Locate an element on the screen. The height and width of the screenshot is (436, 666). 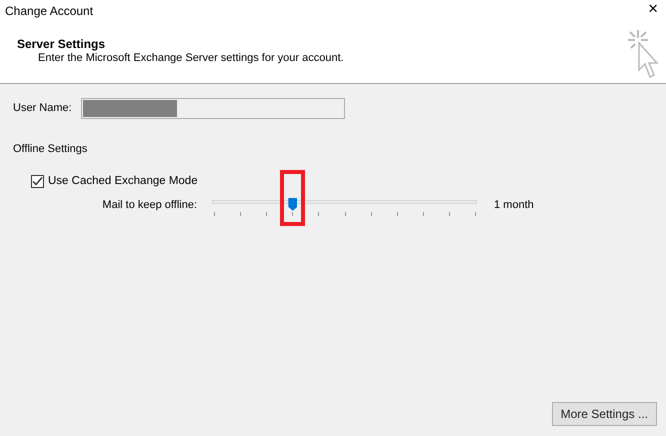
window-title: Change Account is located at coordinates (49, 11).